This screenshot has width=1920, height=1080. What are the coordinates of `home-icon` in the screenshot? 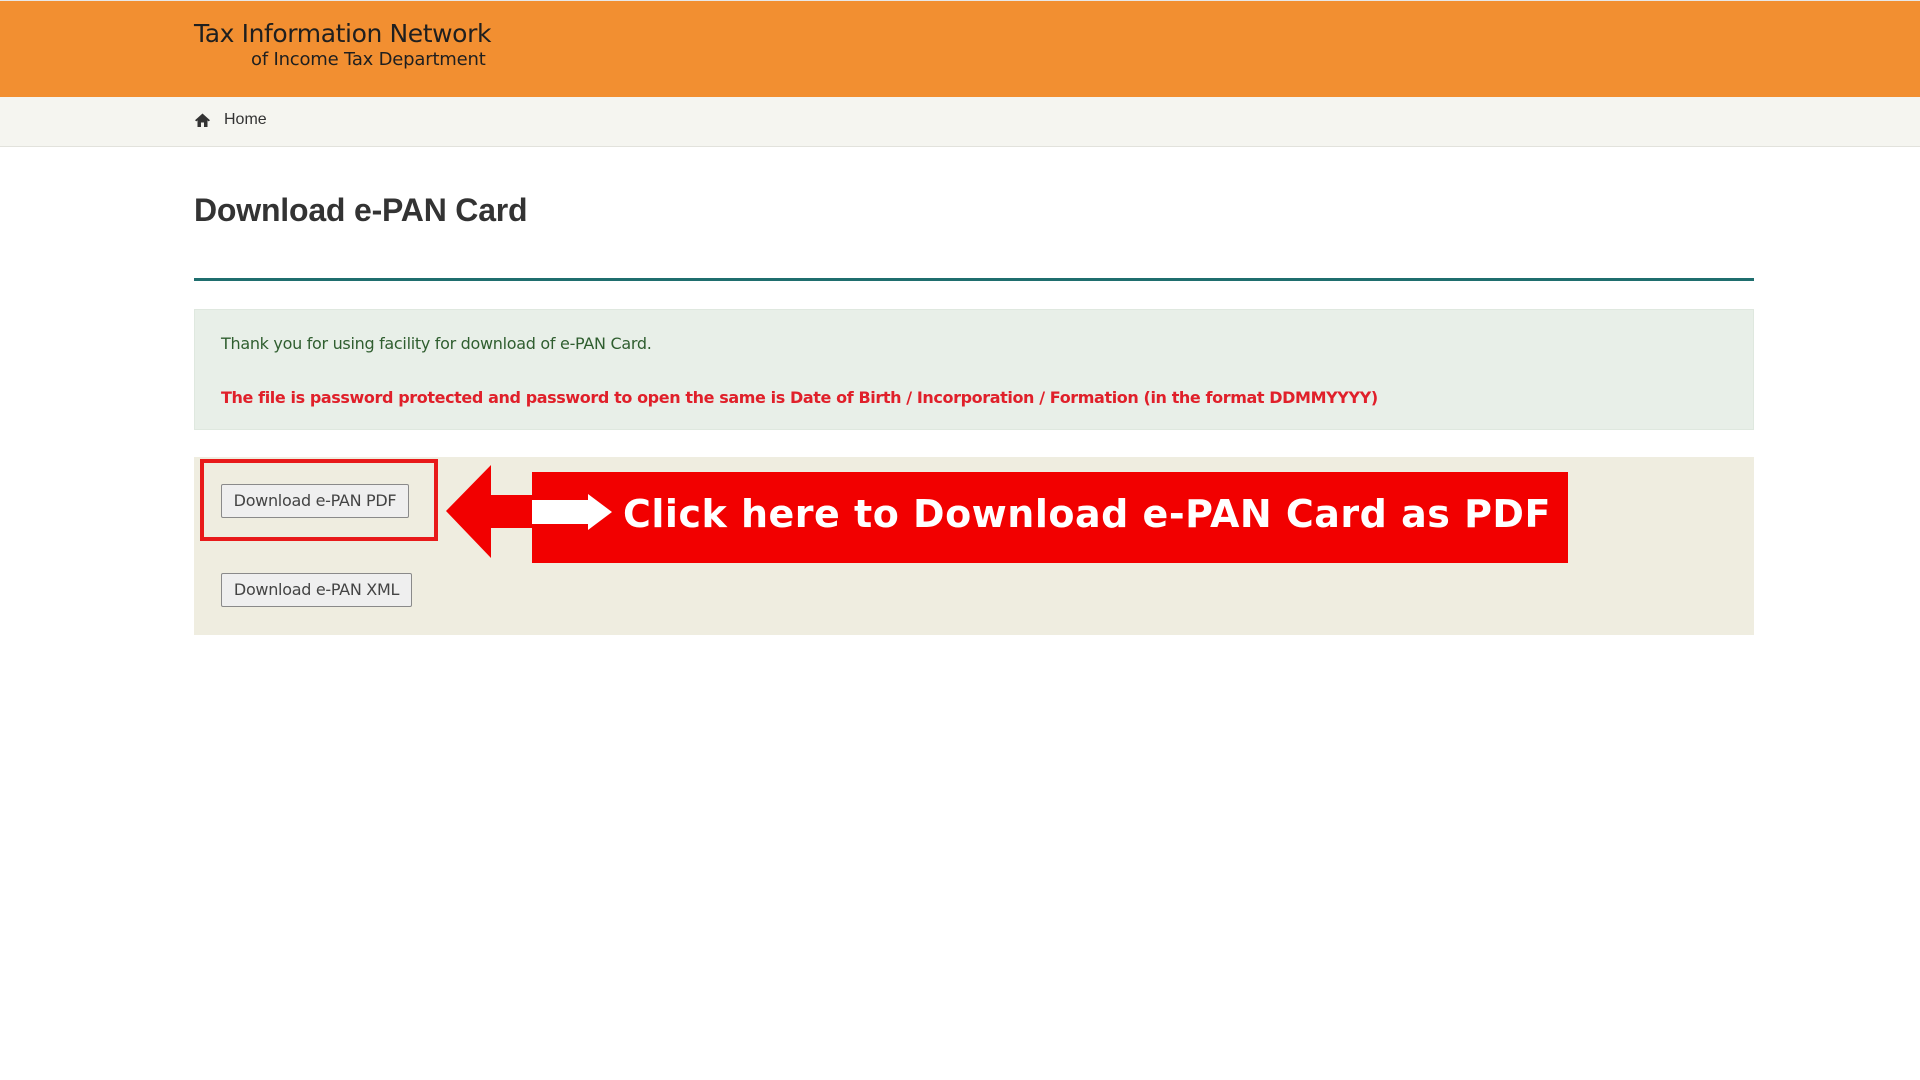 It's located at (202, 120).